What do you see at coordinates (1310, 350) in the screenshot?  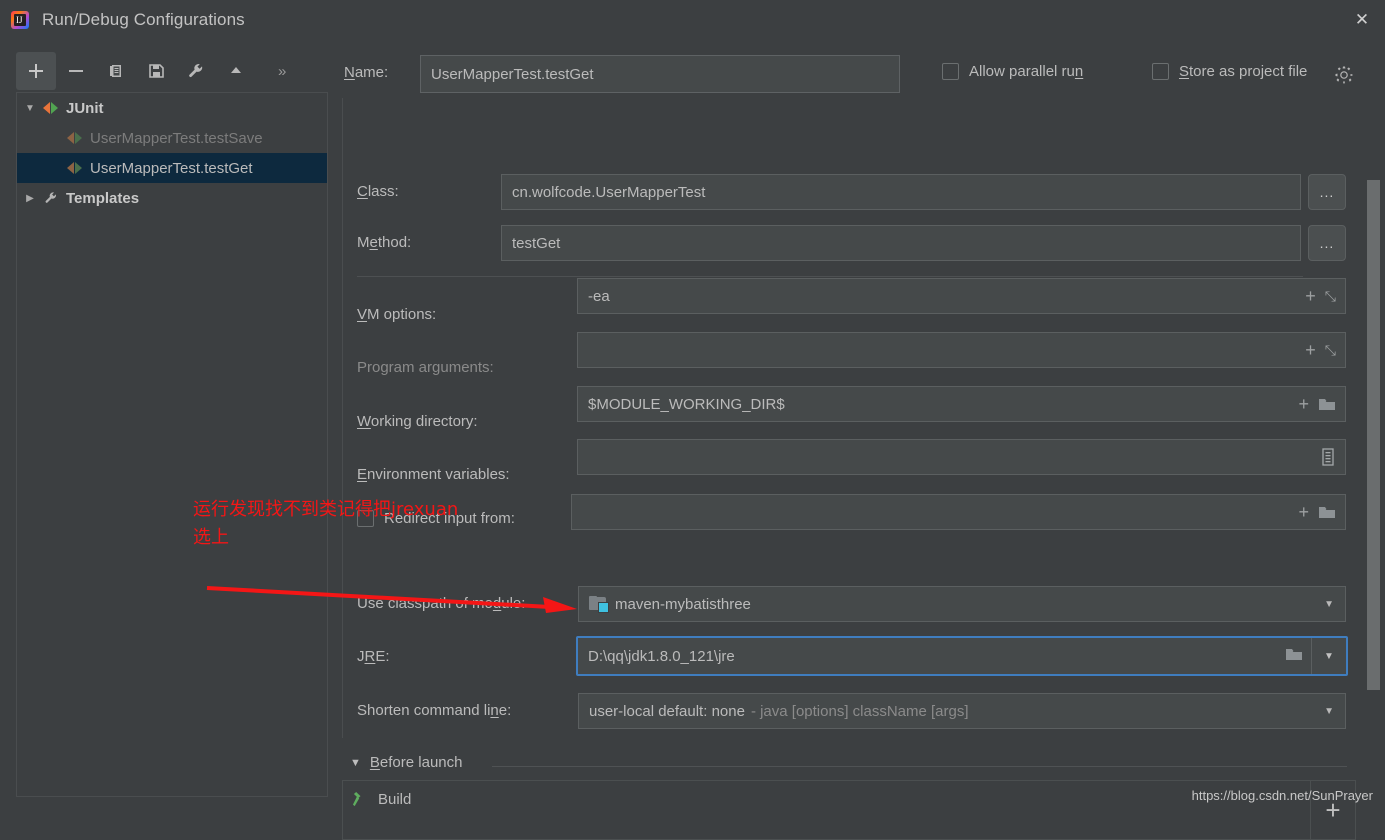 I see `program-arguments-add-icon: +` at bounding box center [1310, 350].